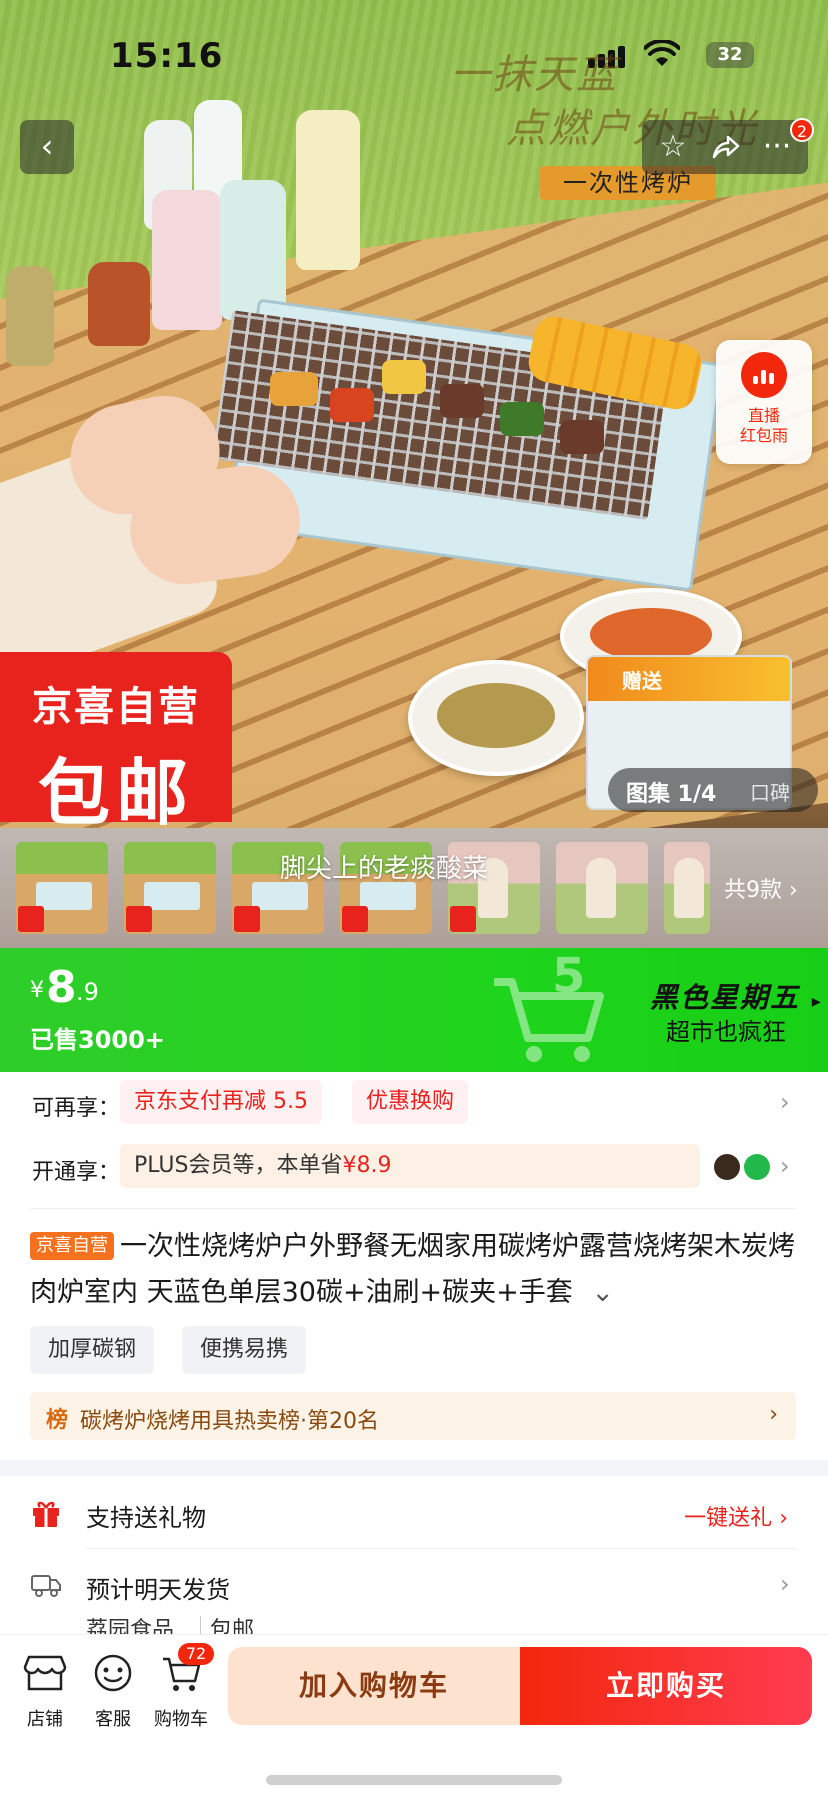 This screenshot has height=1795, width=828. I want to click on live-label: 直播, so click(763, 415).